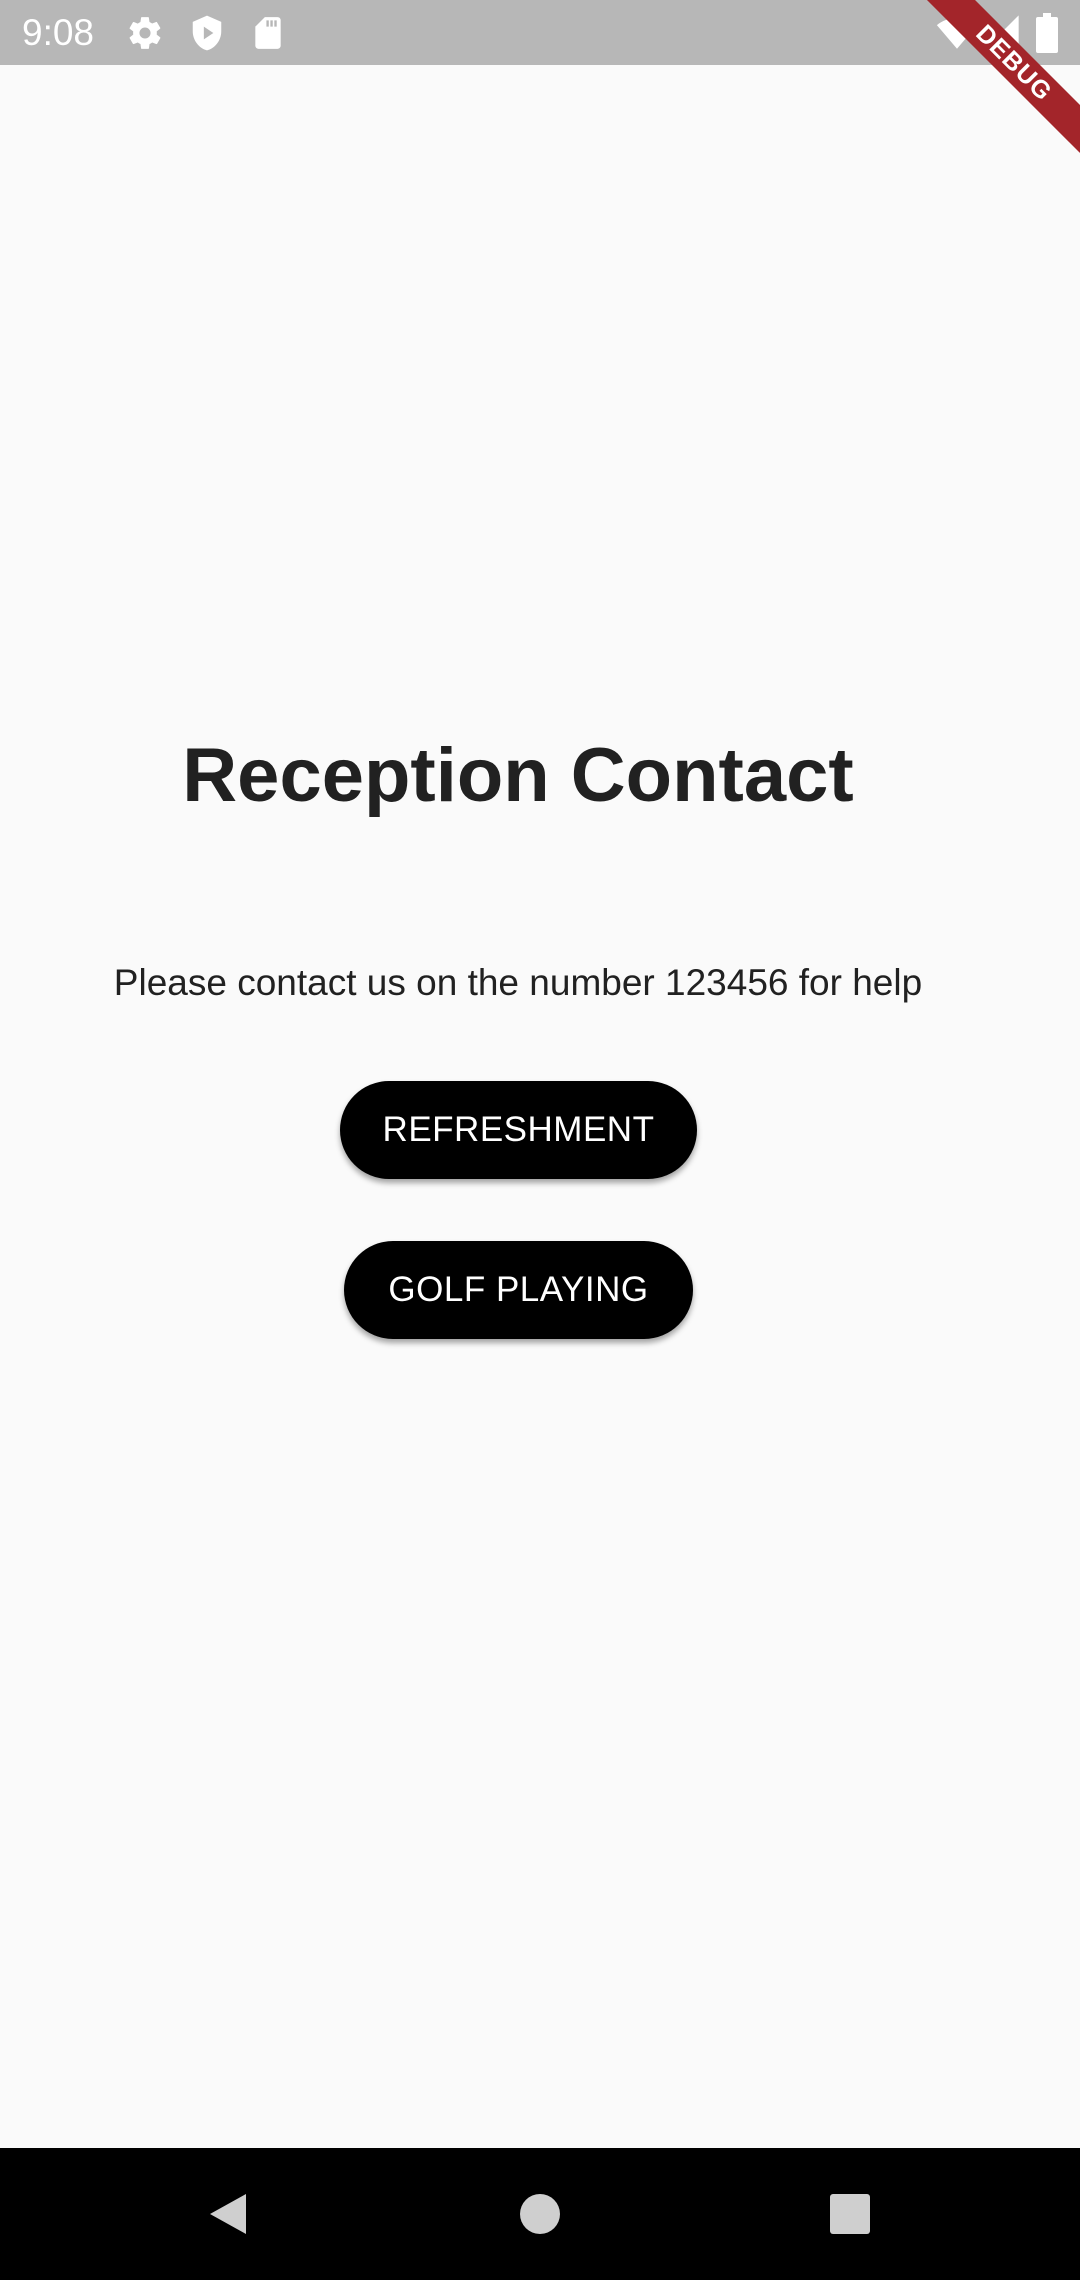 The image size is (1080, 2280). Describe the element at coordinates (957, 33) in the screenshot. I see `wifi-icon` at that location.